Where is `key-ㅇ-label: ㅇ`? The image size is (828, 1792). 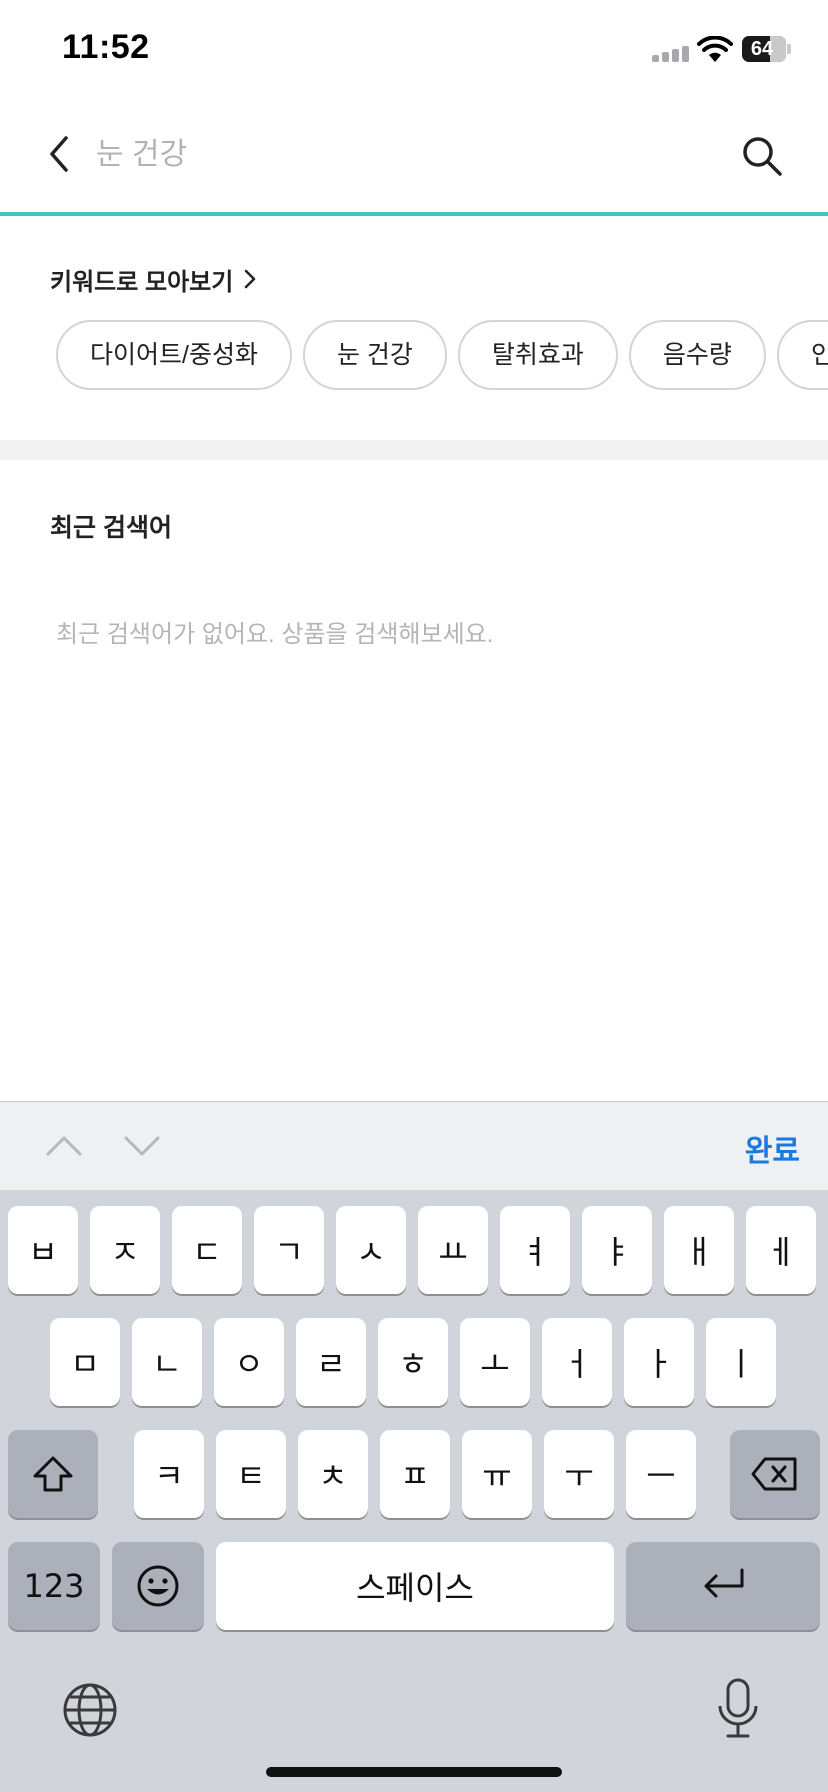
key-ㅇ-label: ㅇ is located at coordinates (249, 1364).